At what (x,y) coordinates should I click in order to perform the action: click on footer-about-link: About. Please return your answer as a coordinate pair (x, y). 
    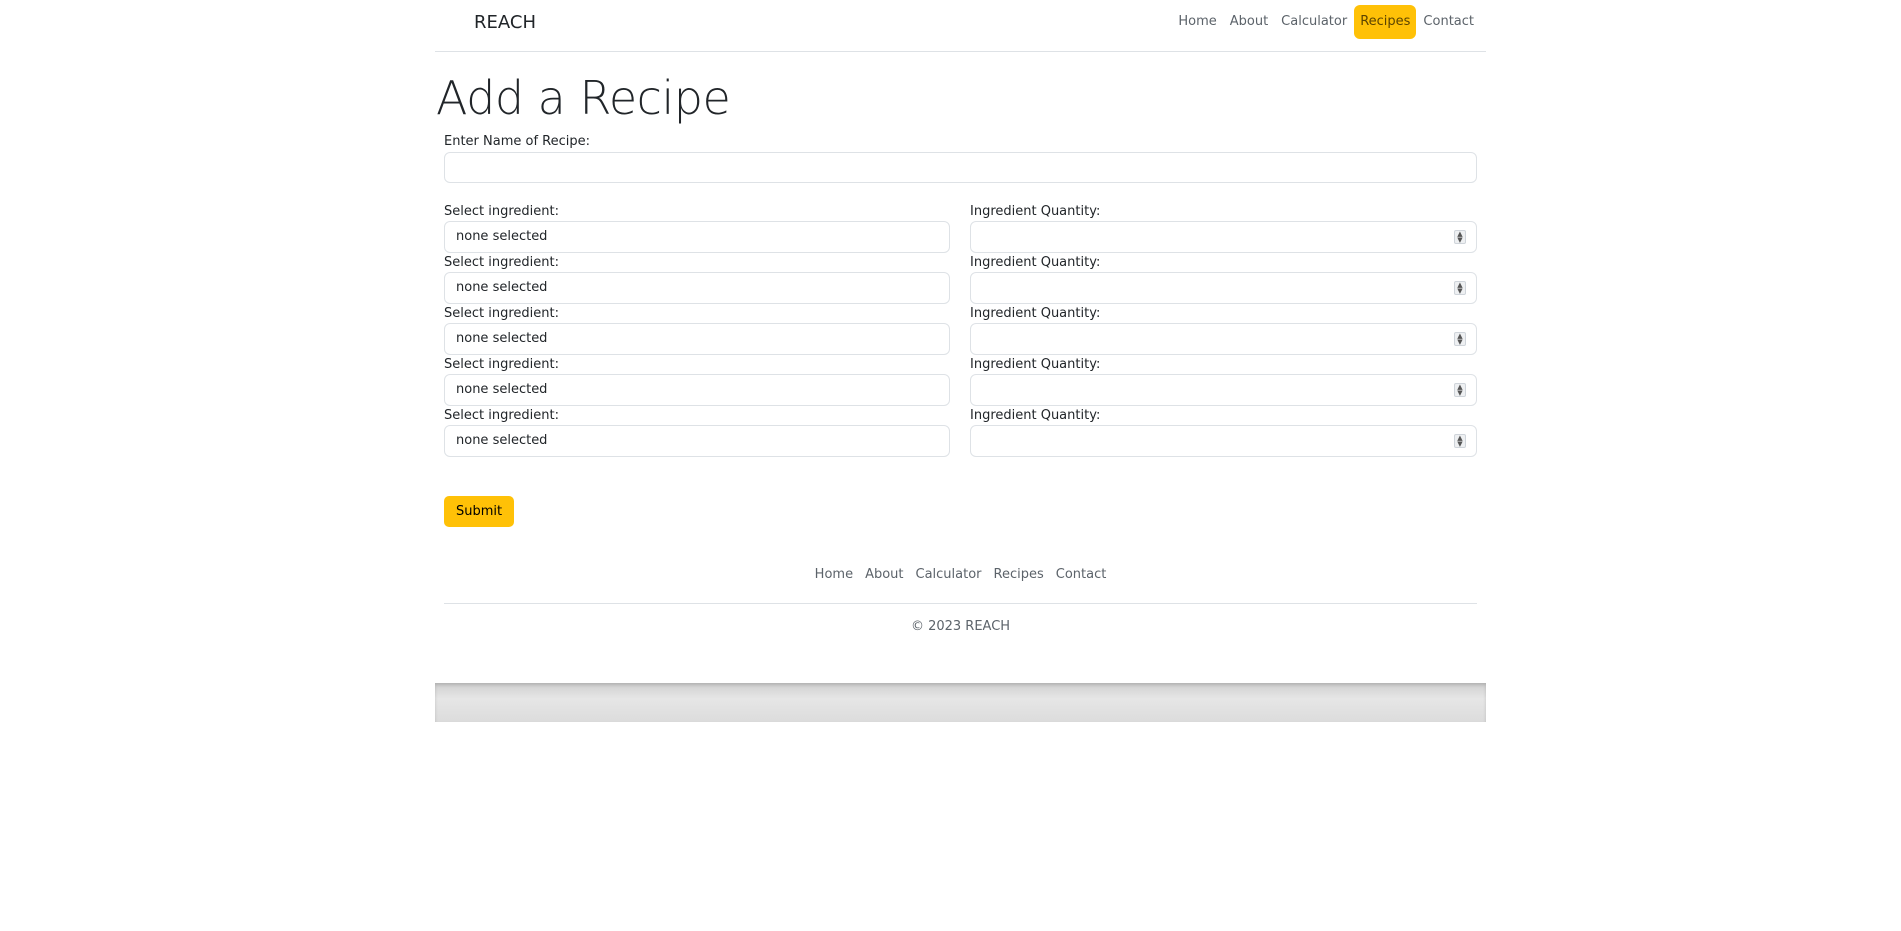
    Looking at the image, I should click on (884, 576).